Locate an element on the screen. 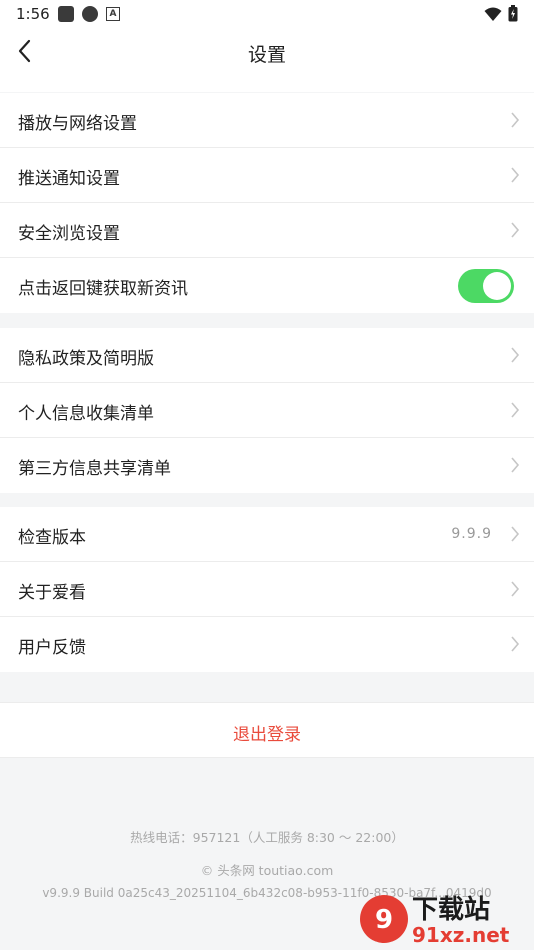 This screenshot has width=534, height=950. item-label: 隐私政策及简明版 is located at coordinates (86, 359).